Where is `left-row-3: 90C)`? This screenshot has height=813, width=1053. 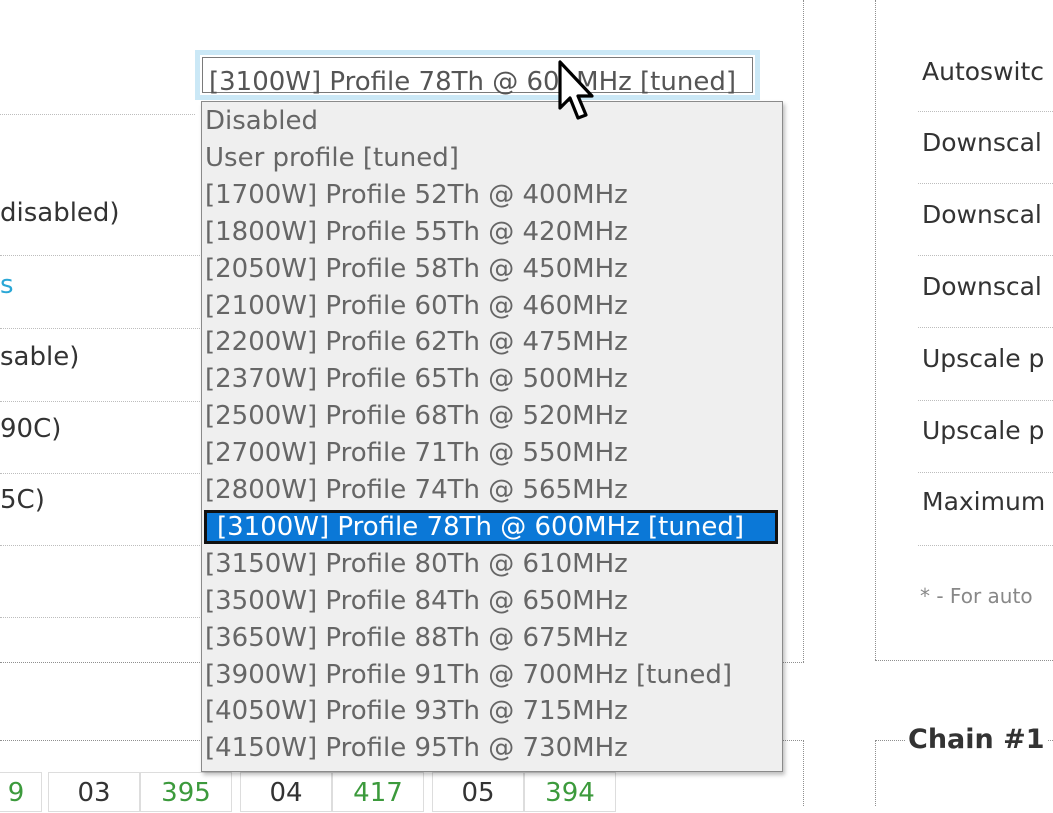 left-row-3: 90C) is located at coordinates (31, 429).